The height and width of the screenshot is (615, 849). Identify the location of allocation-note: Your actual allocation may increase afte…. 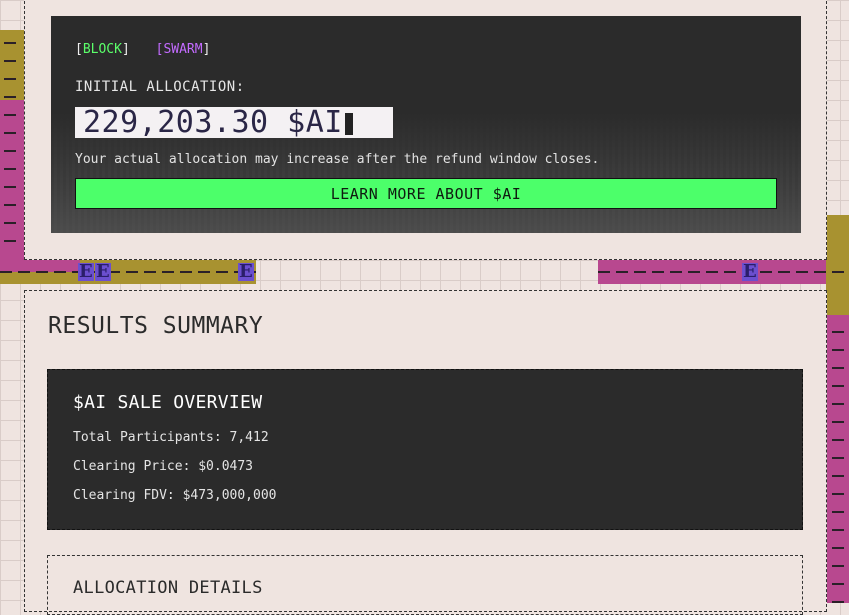
(337, 159).